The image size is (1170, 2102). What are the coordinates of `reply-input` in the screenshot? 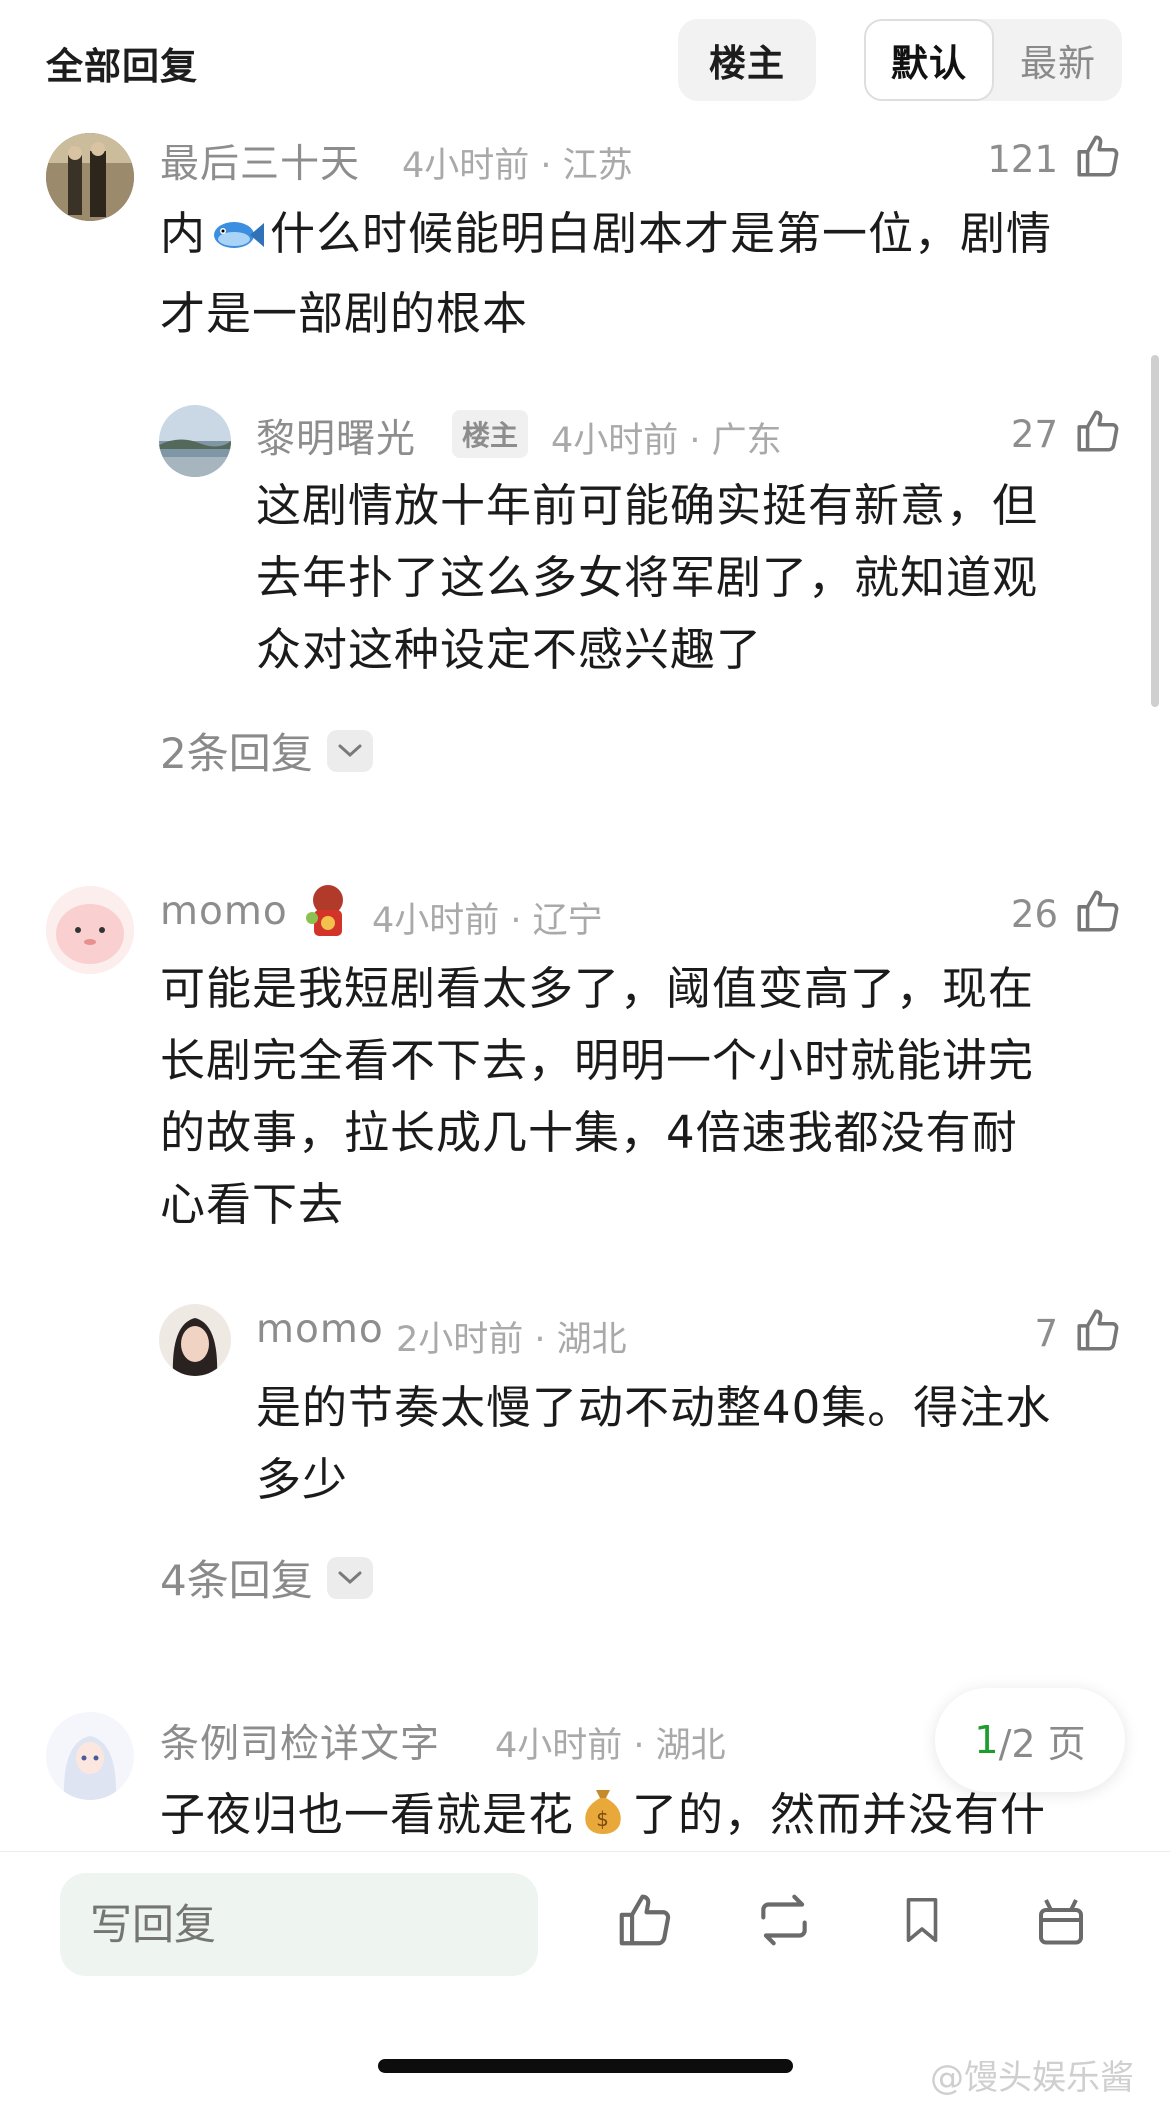 It's located at (299, 1924).